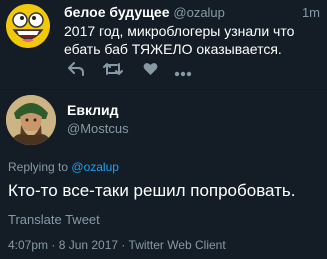 Image resolution: width=327 pixels, height=259 pixels. I want to click on reply-tweet-header: белое будущее @ozalup, so click(144, 12).